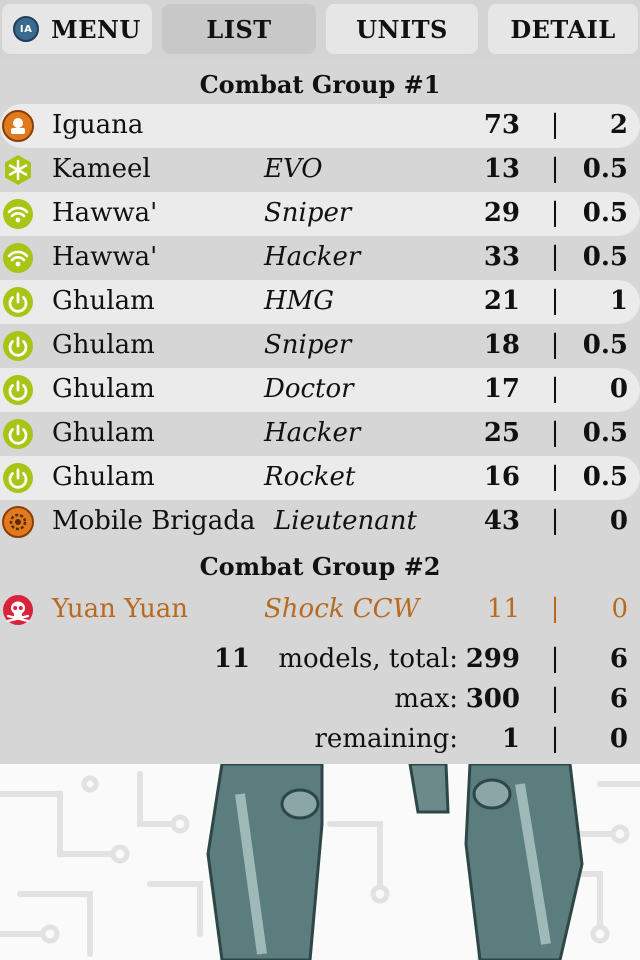  I want to click on unit-points: 73, so click(501, 125).